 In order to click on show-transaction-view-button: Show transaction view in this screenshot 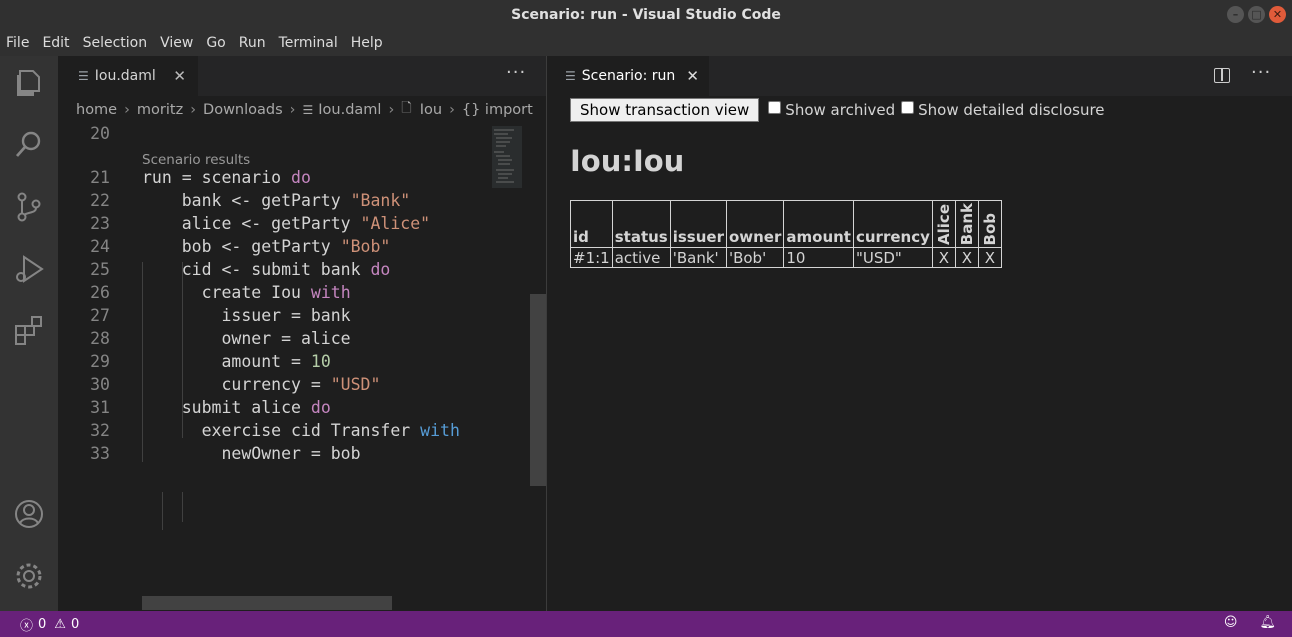, I will do `click(665, 110)`.